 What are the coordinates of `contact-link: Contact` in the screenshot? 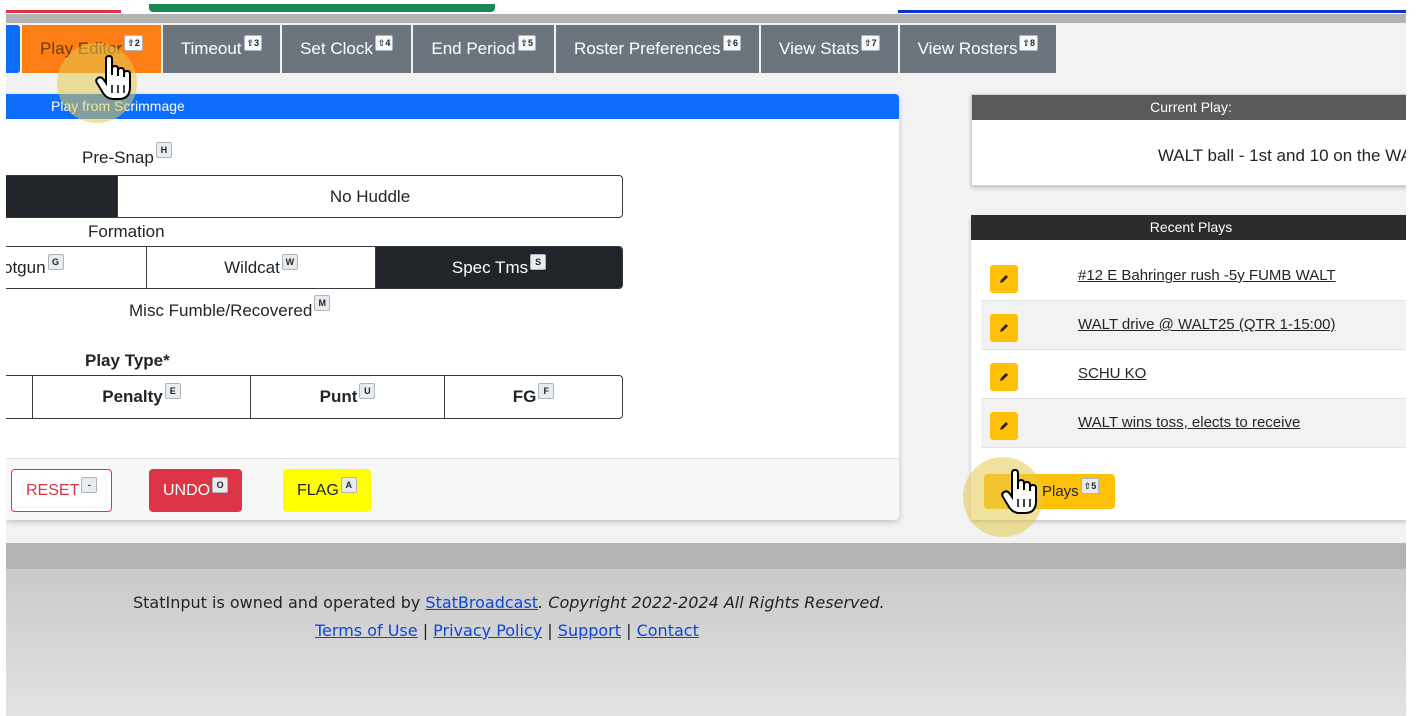 It's located at (668, 630).